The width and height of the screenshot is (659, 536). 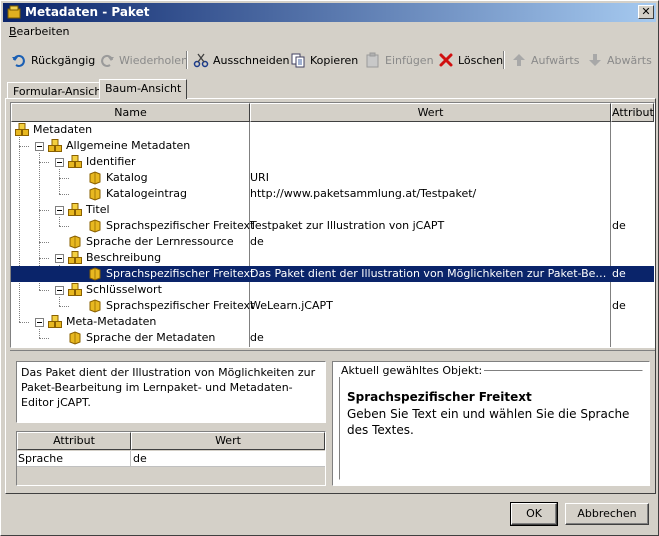 What do you see at coordinates (154, 60) in the screenshot?
I see `redo-label: Wiederholen` at bounding box center [154, 60].